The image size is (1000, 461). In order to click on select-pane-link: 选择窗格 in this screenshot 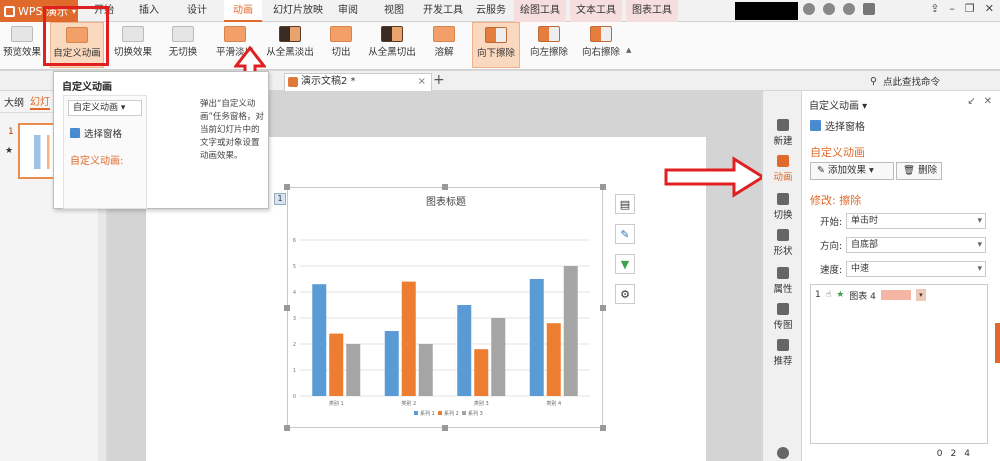, I will do `click(837, 125)`.